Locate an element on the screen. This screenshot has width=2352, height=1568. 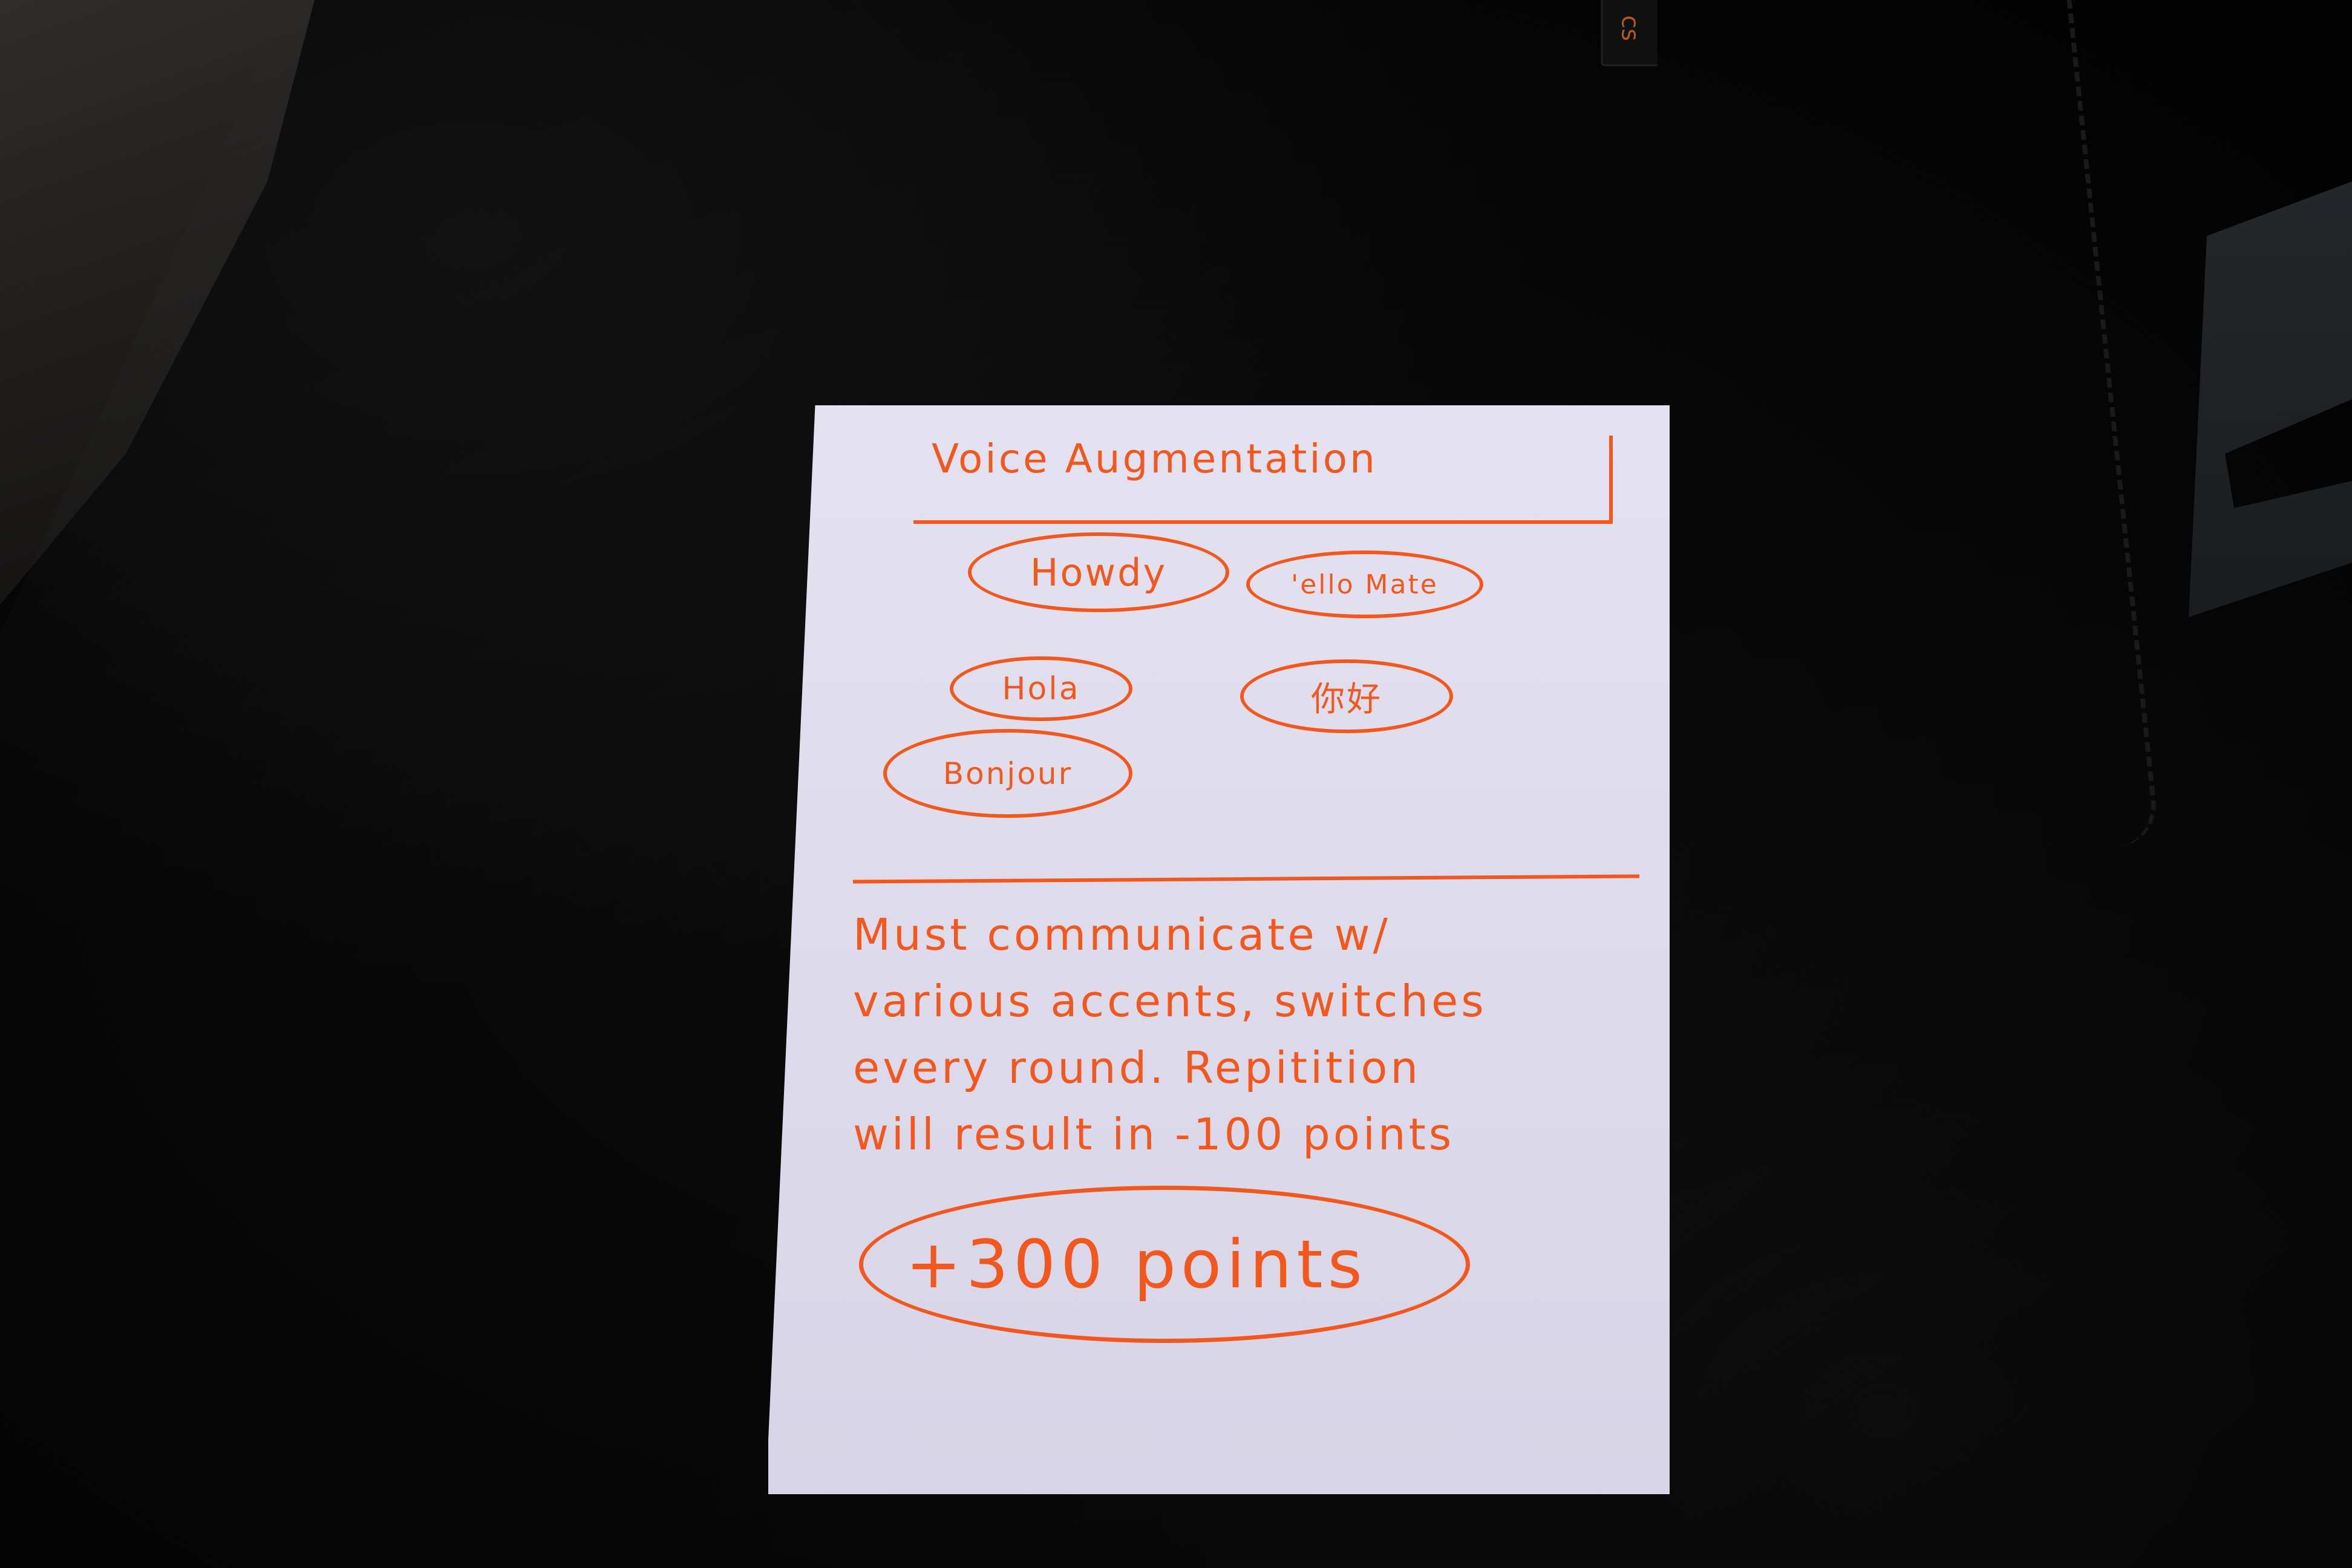
greeting-text: Howdy is located at coordinates (1099, 572).